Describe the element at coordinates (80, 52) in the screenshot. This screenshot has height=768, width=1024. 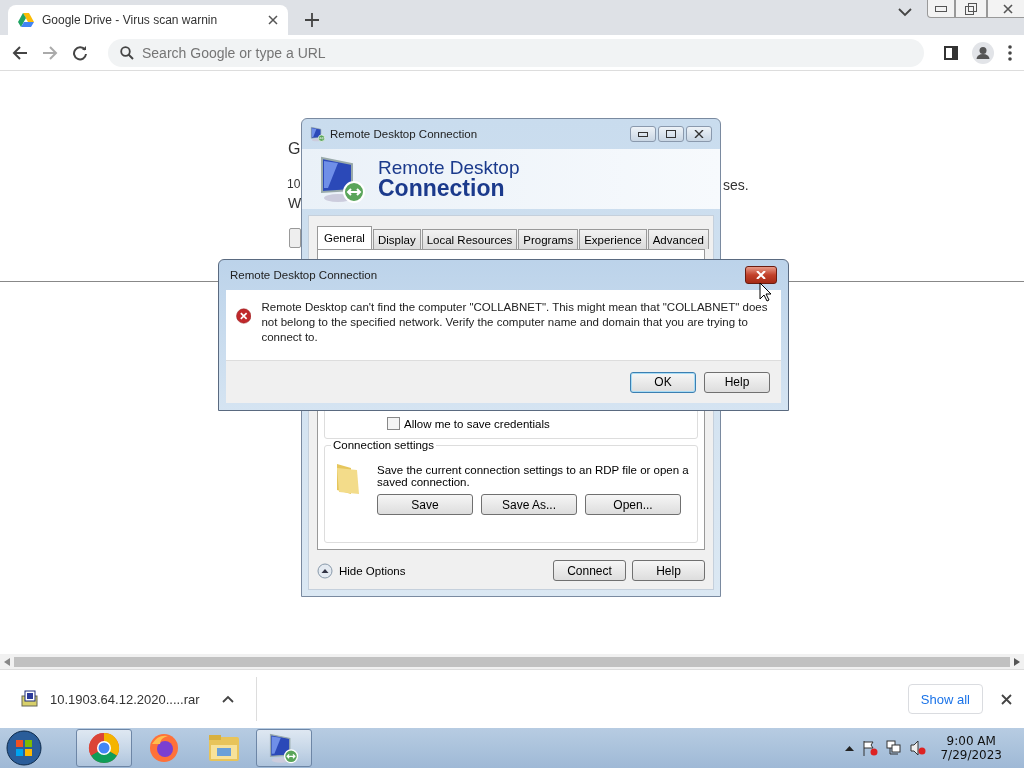
I see `reload-icon` at that location.